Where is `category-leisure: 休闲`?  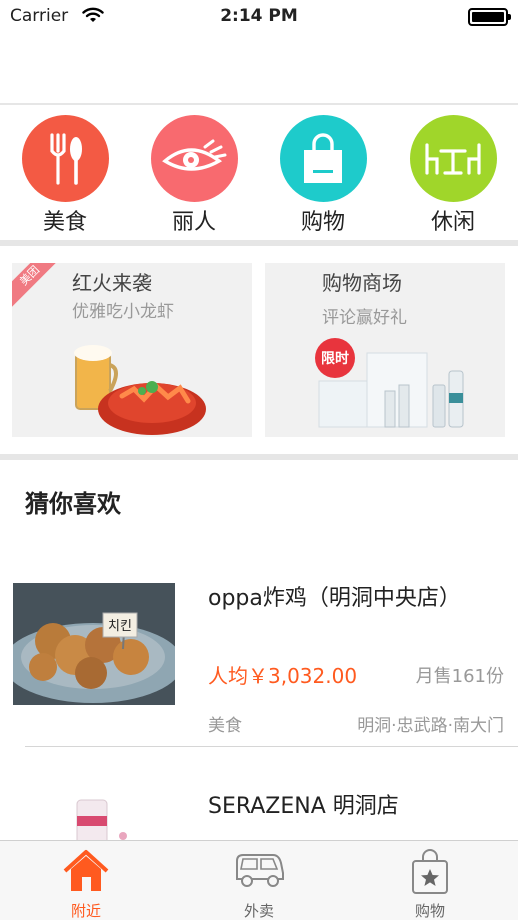
category-leisure: 休闲 is located at coordinates (453, 175).